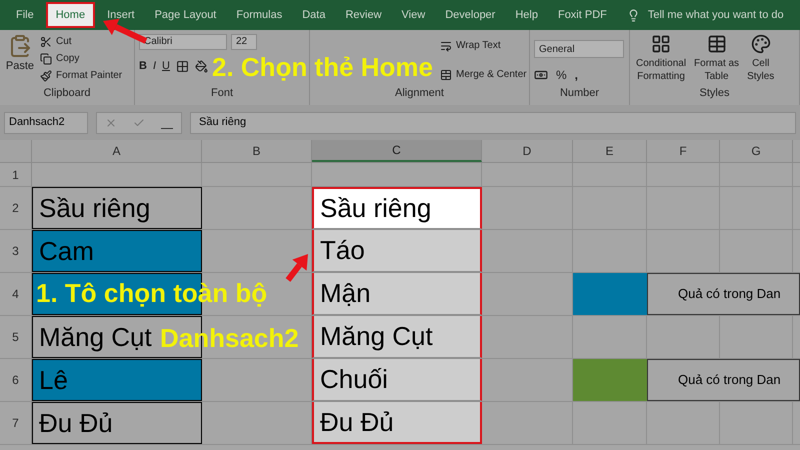 This screenshot has width=800, height=450. I want to click on row-header: 2, so click(16, 208).